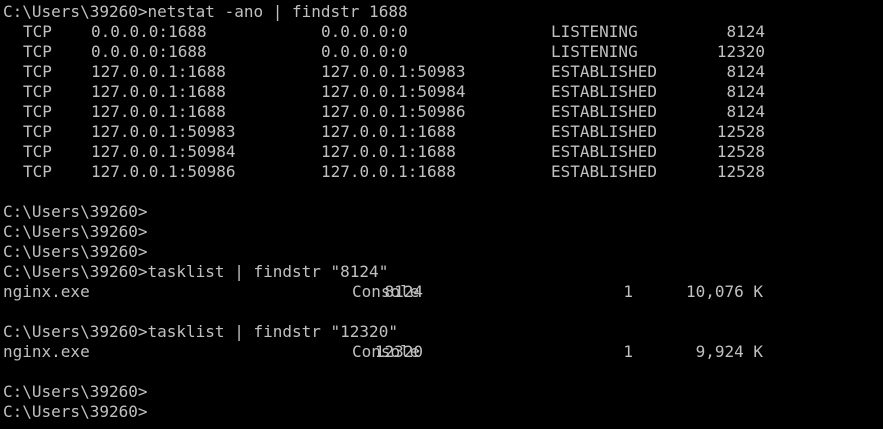  I want to click on command-text: tasklist | findstr "12320", so click(272, 331).